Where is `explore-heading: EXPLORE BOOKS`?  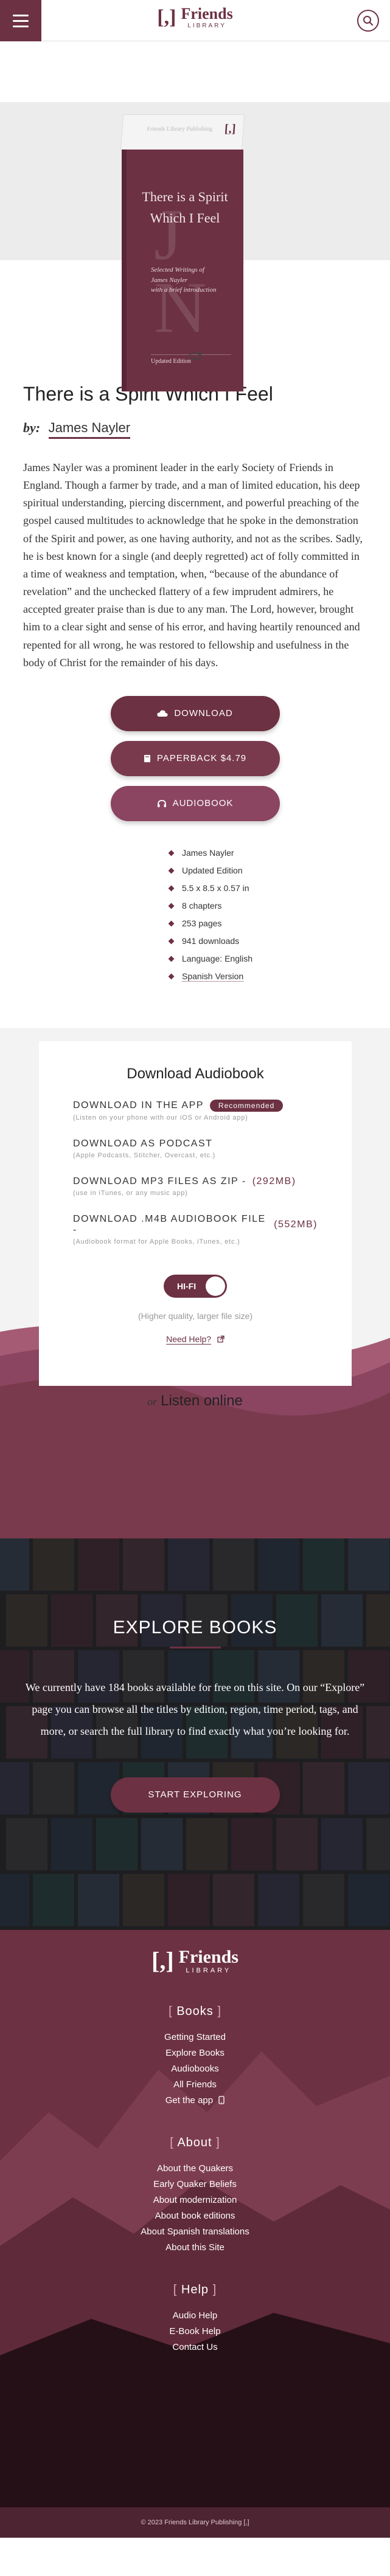 explore-heading: EXPLORE BOOKS is located at coordinates (195, 1632).